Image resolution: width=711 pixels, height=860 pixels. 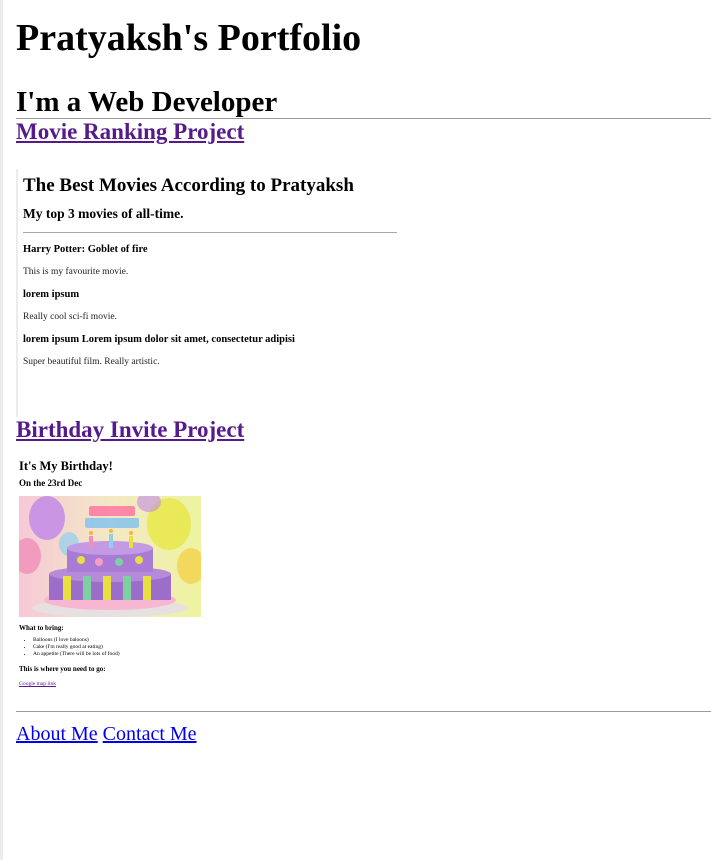 I want to click on movie-description: Really cool sci-fi movie., so click(x=70, y=317).